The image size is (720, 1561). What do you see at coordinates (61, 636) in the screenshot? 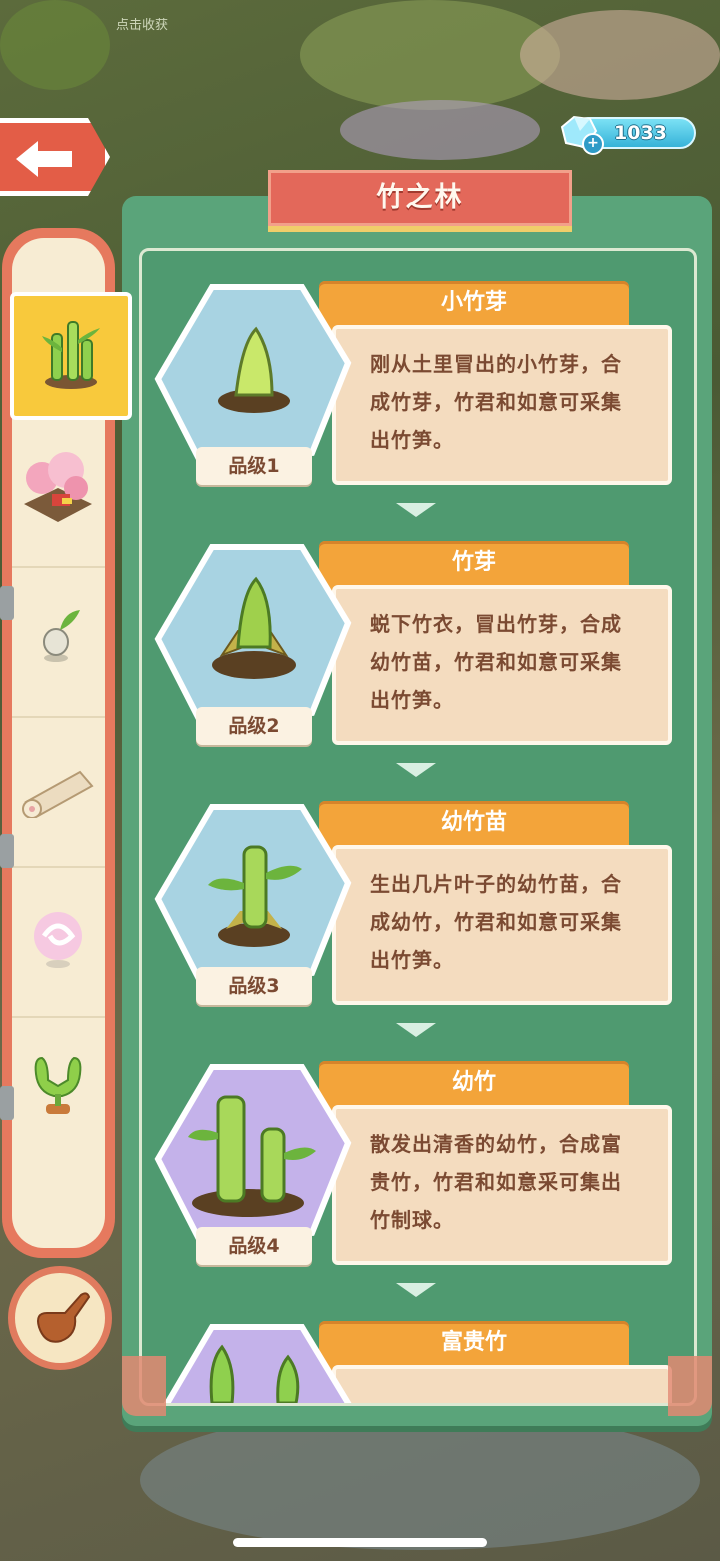
I see `seed-bulb-icon` at bounding box center [61, 636].